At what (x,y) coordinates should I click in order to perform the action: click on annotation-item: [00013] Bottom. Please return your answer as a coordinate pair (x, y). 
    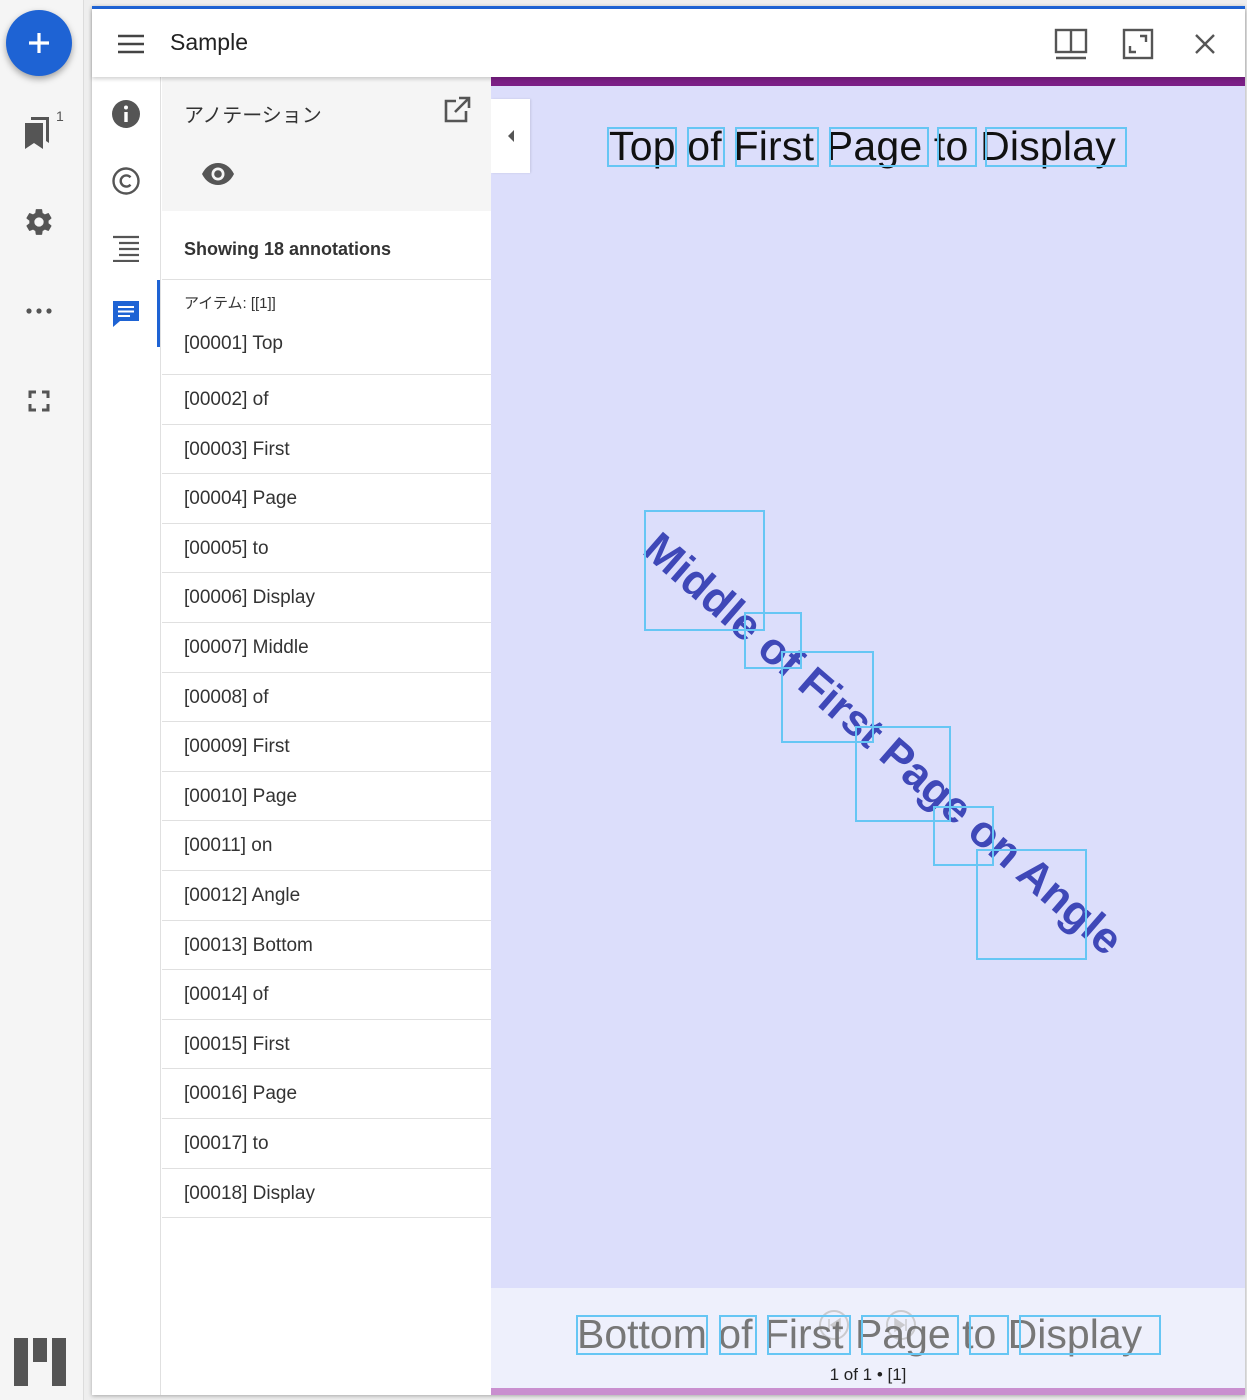
    Looking at the image, I should click on (326, 946).